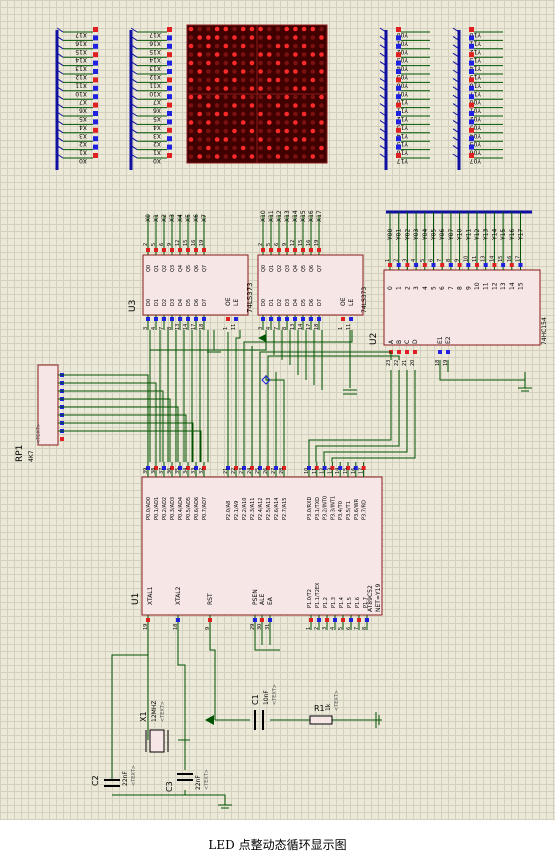 Image resolution: width=555 pixels, height=862 pixels. What do you see at coordinates (178, 327) in the screenshot?
I see `u3-bottom-pin-number: 13` at bounding box center [178, 327].